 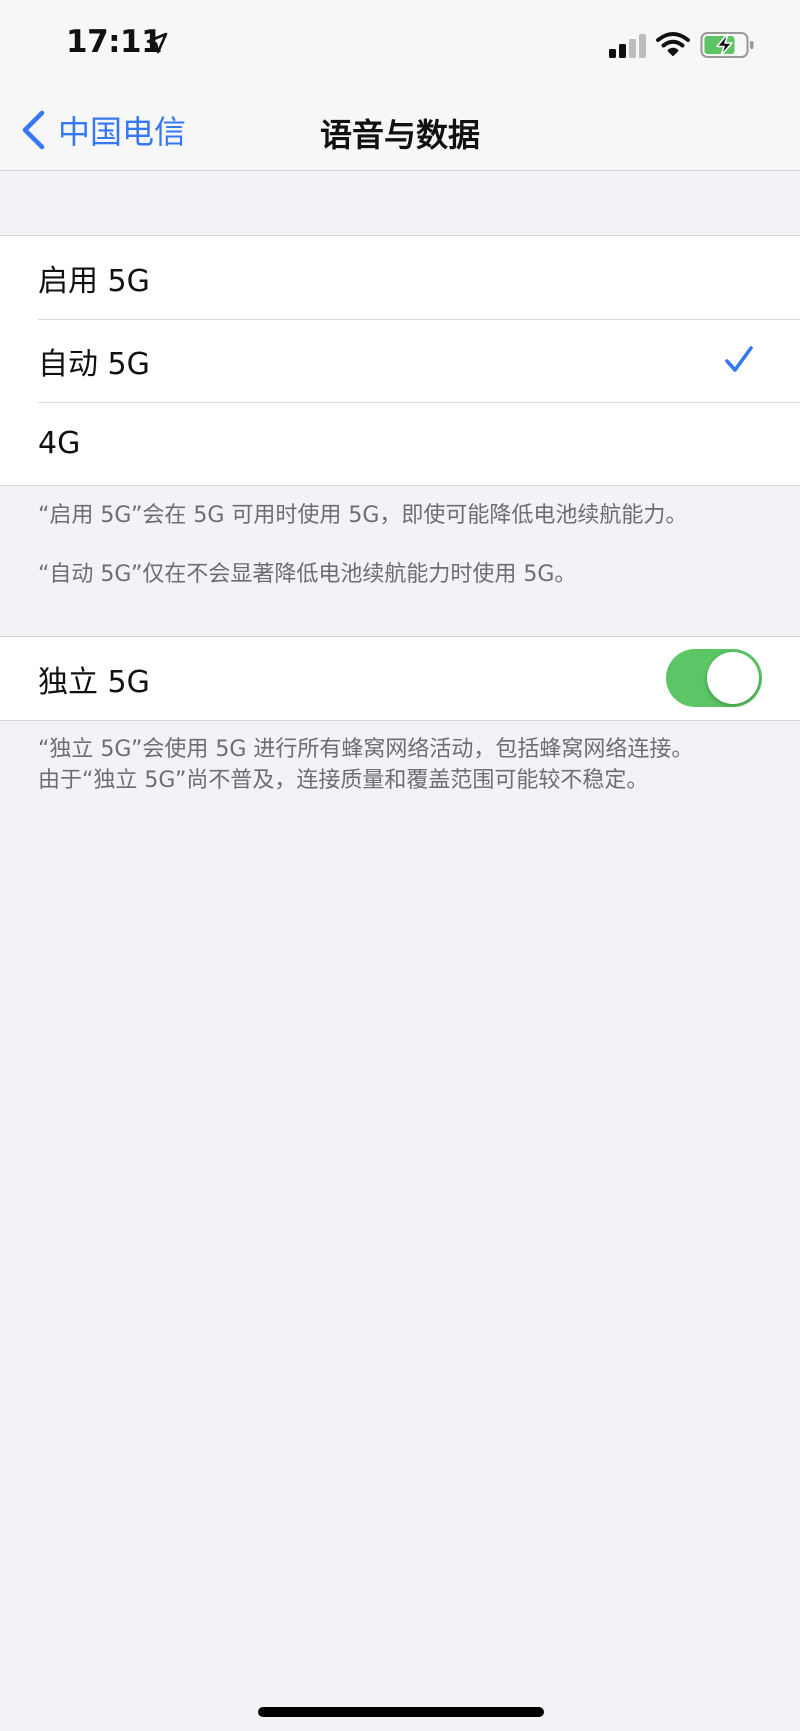 I want to click on cellular-signal-icon, so click(x=627, y=46).